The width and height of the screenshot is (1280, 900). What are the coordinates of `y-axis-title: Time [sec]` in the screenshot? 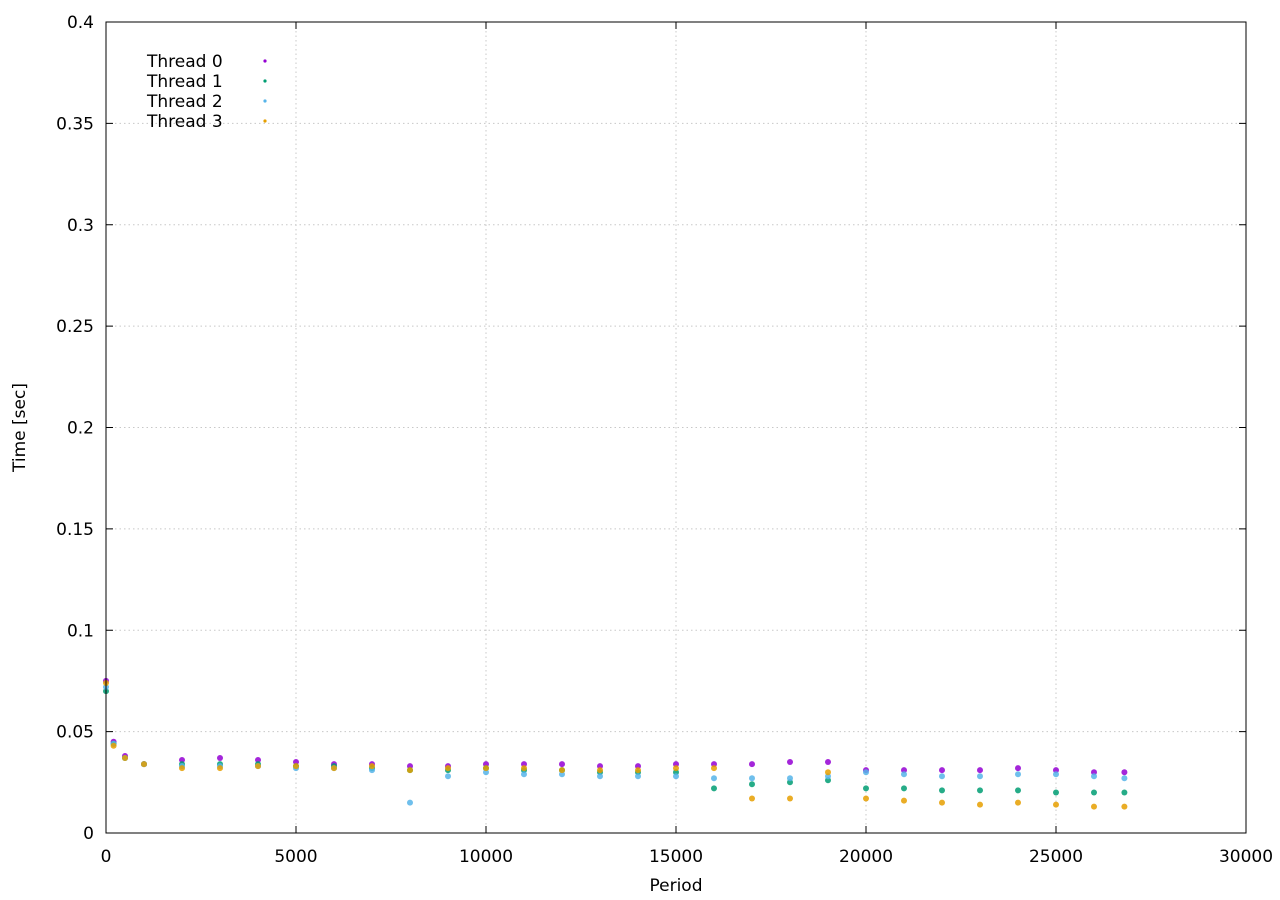 It's located at (20, 428).